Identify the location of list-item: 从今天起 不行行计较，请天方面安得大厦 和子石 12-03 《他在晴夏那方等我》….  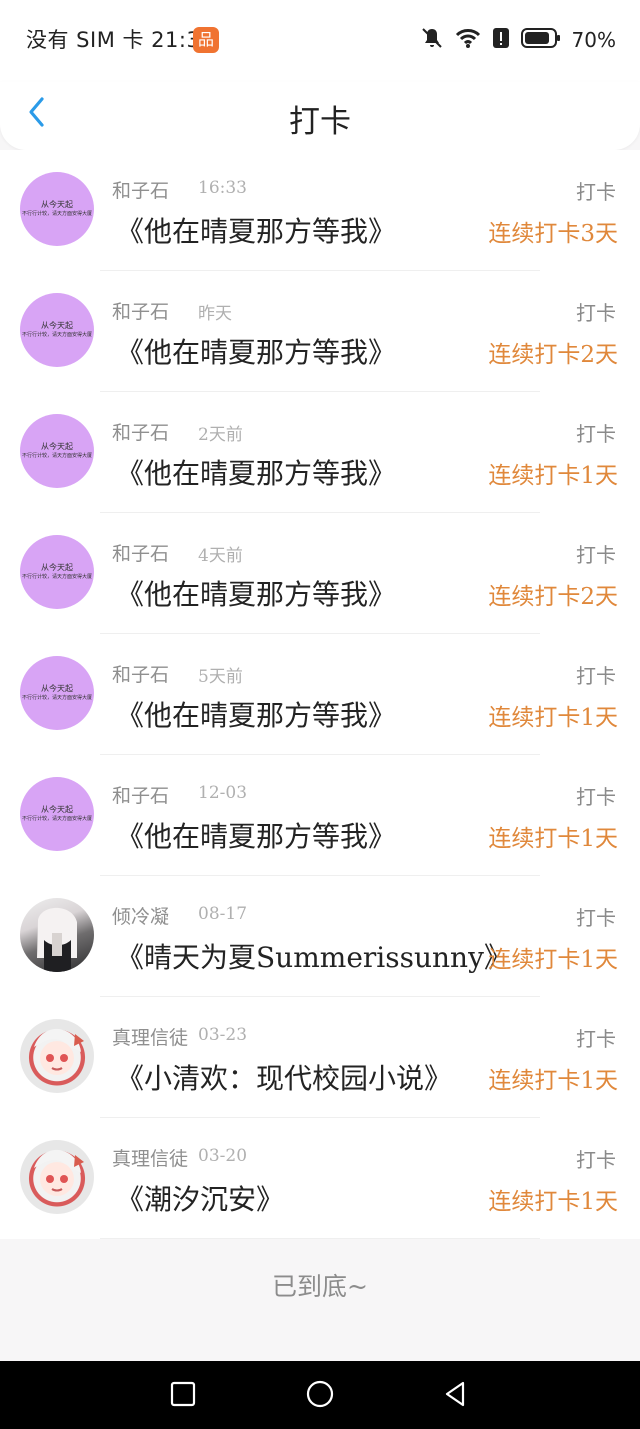
(320, 815).